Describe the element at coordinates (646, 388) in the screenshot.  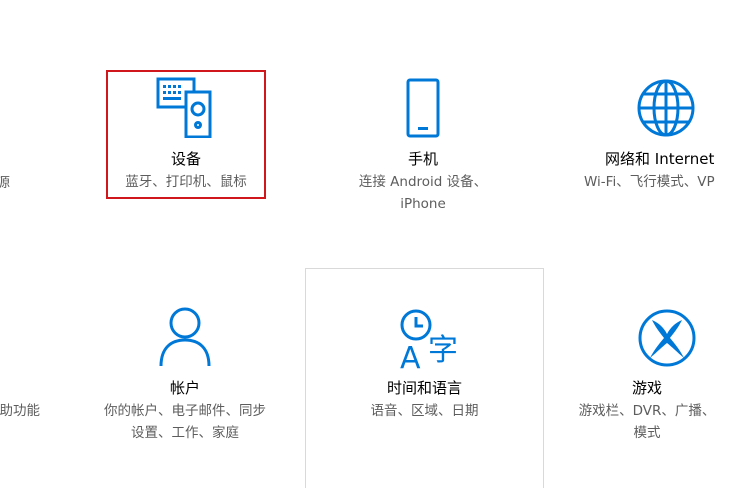
I see `tile-title: 游戏` at that location.